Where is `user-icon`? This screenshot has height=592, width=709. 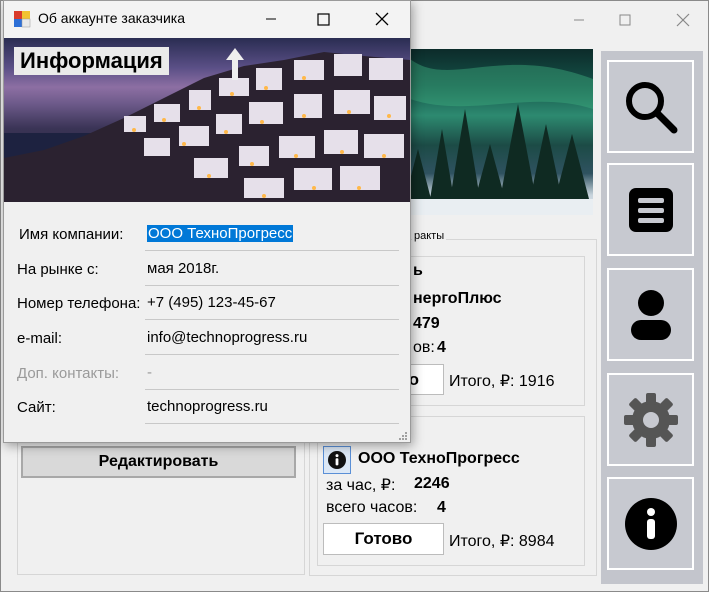 user-icon is located at coordinates (650, 314).